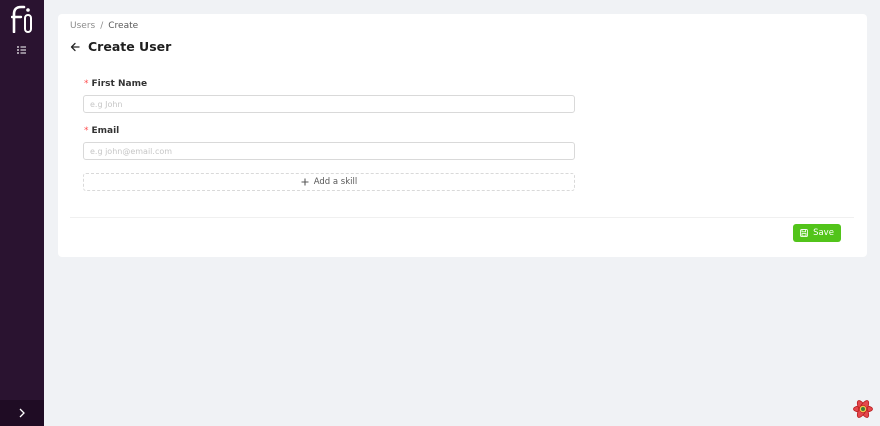  What do you see at coordinates (75, 47) in the screenshot?
I see `arrow-left-icon` at bounding box center [75, 47].